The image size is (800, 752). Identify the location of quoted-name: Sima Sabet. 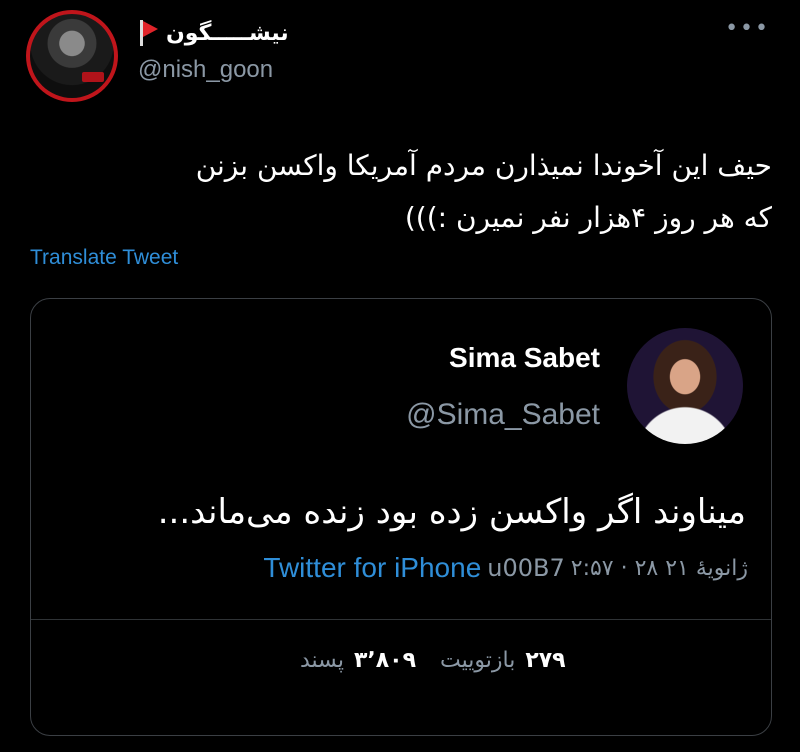
(490, 358).